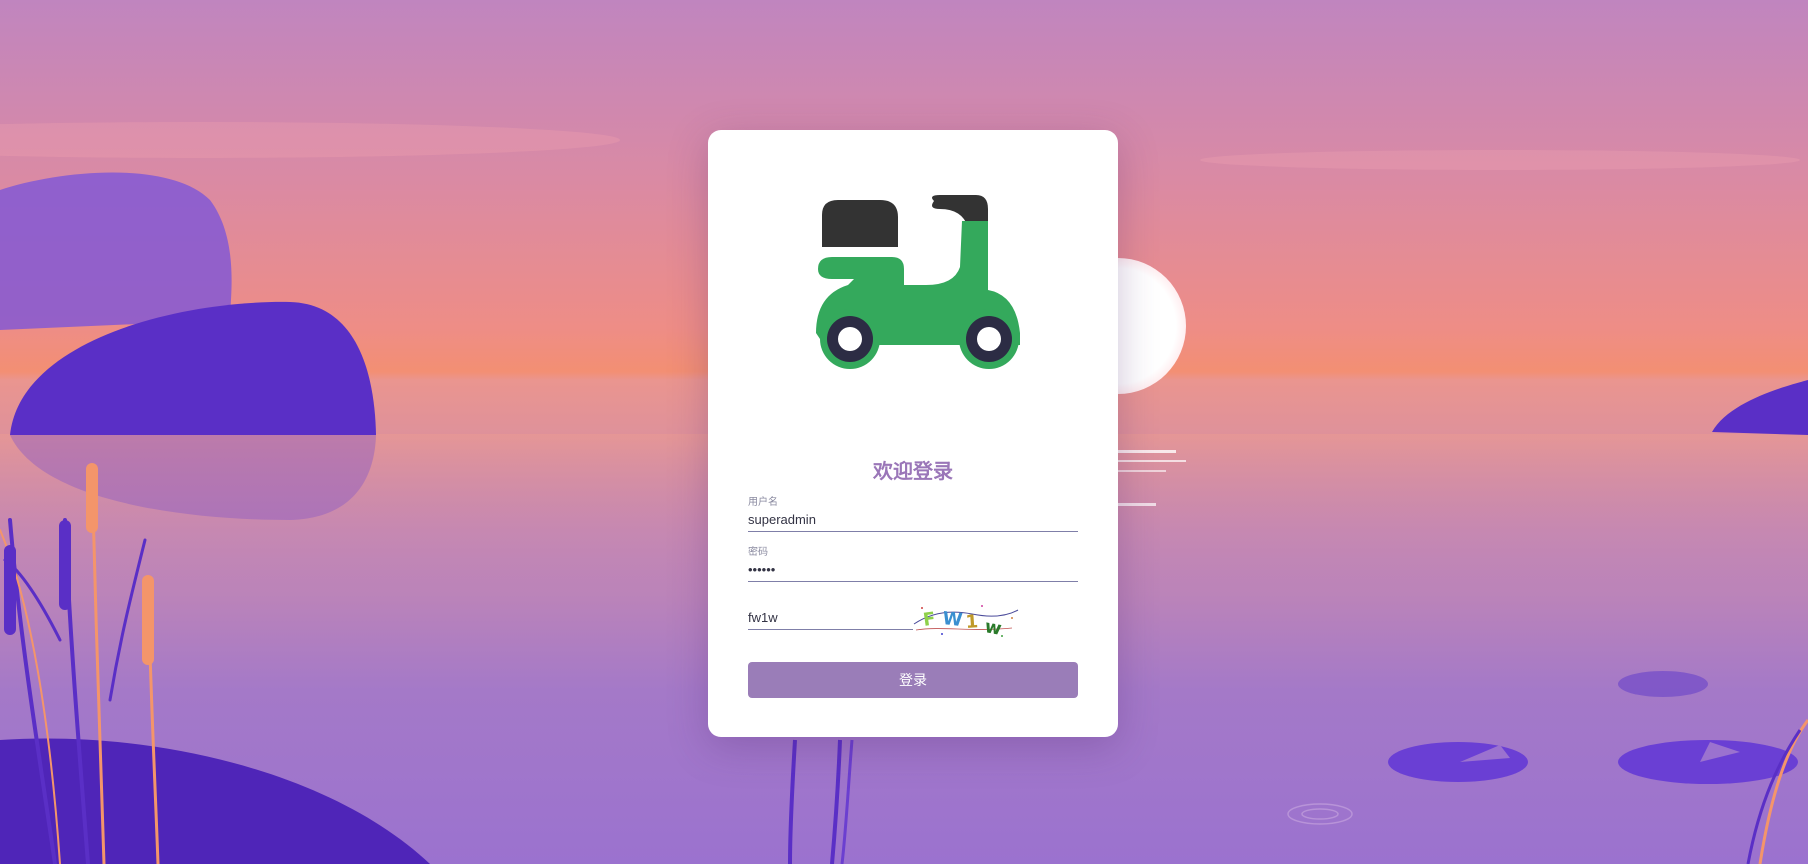 Image resolution: width=1808 pixels, height=864 pixels. What do you see at coordinates (913, 471) in the screenshot?
I see `page-title: 欢迎登录` at bounding box center [913, 471].